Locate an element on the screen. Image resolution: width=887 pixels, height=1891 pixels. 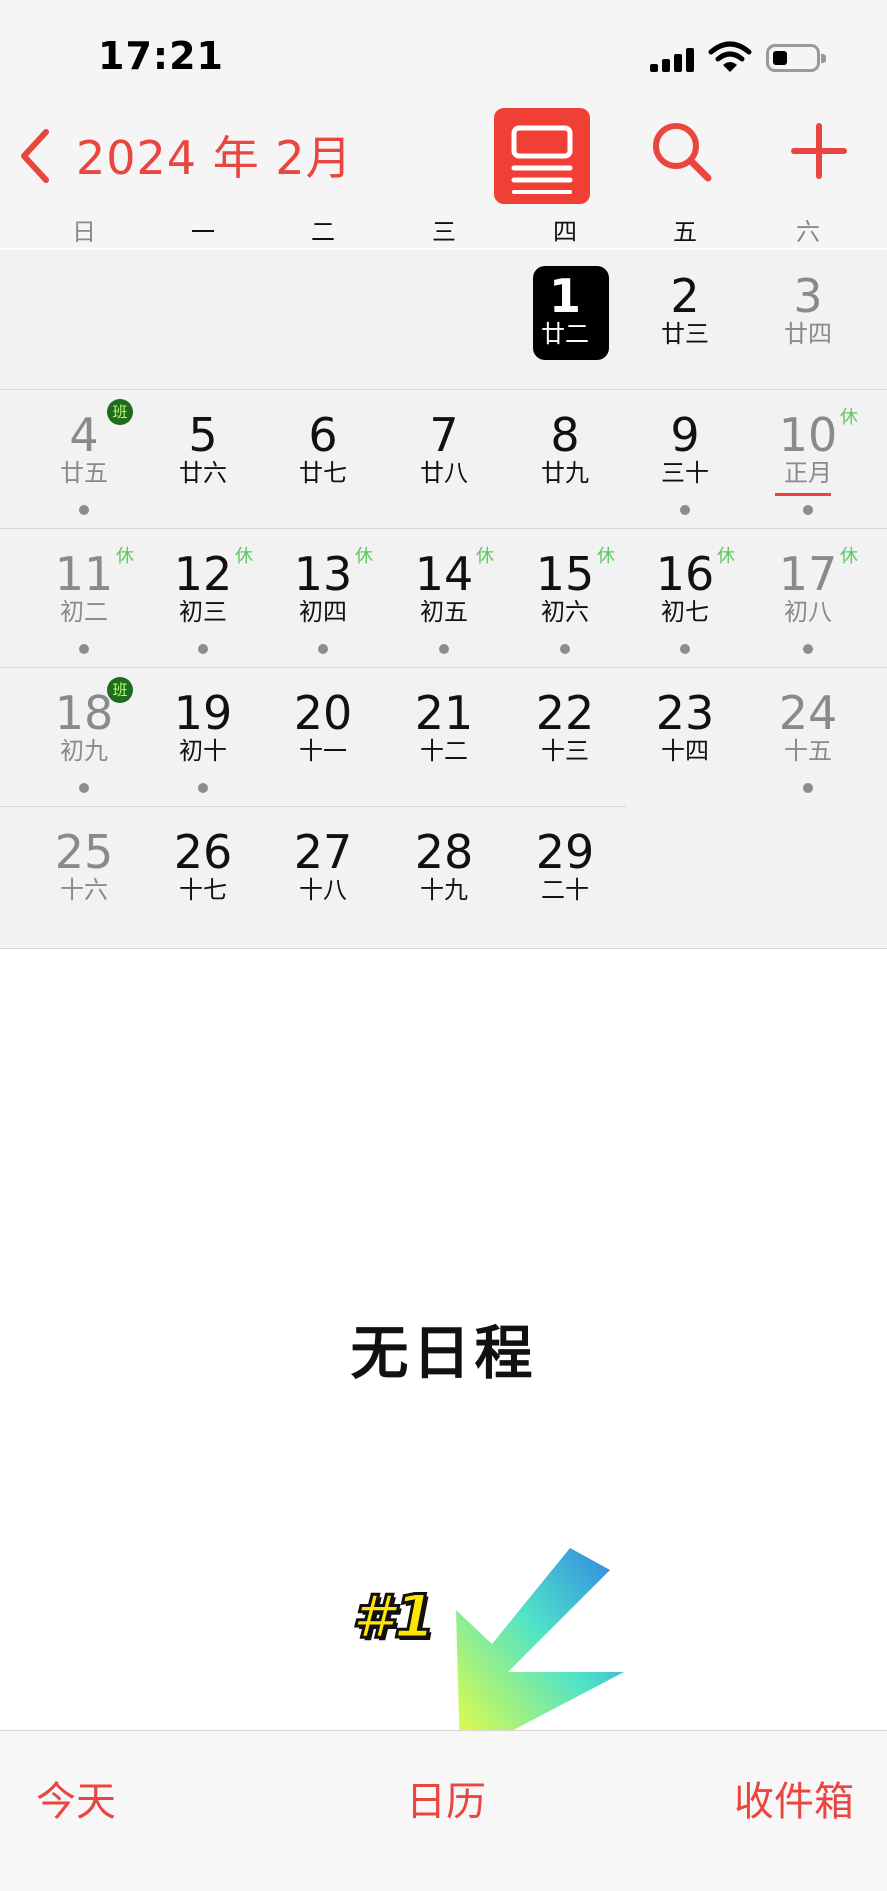
status-time: 17:21 is located at coordinates (161, 56).